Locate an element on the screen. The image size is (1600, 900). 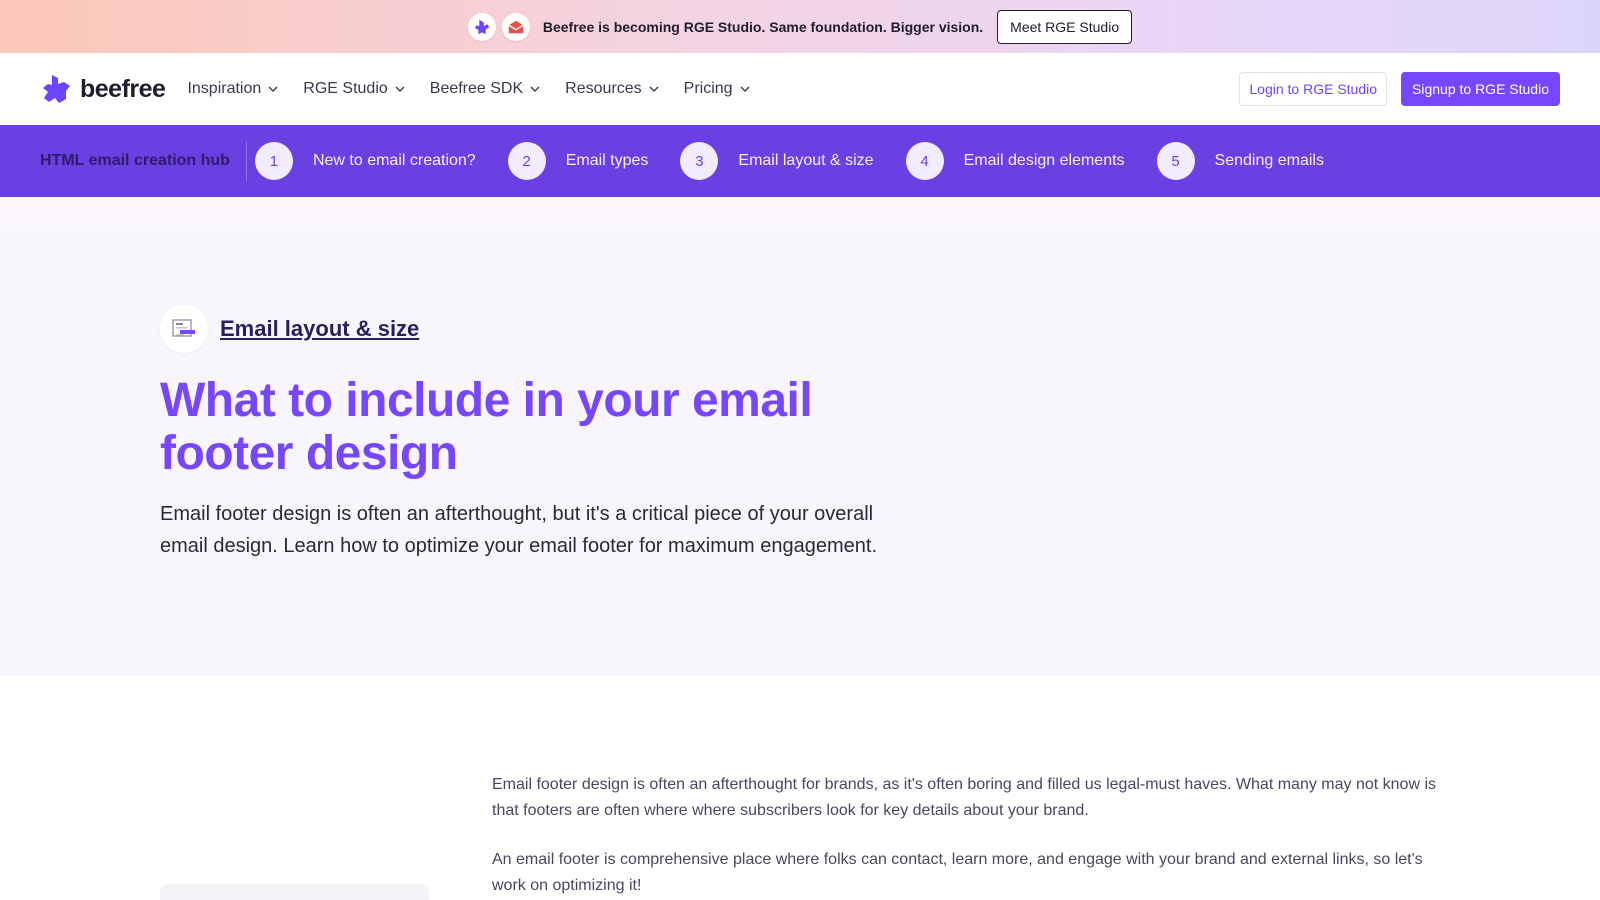
nav-item-pricing: Pricing is located at coordinates (717, 89).